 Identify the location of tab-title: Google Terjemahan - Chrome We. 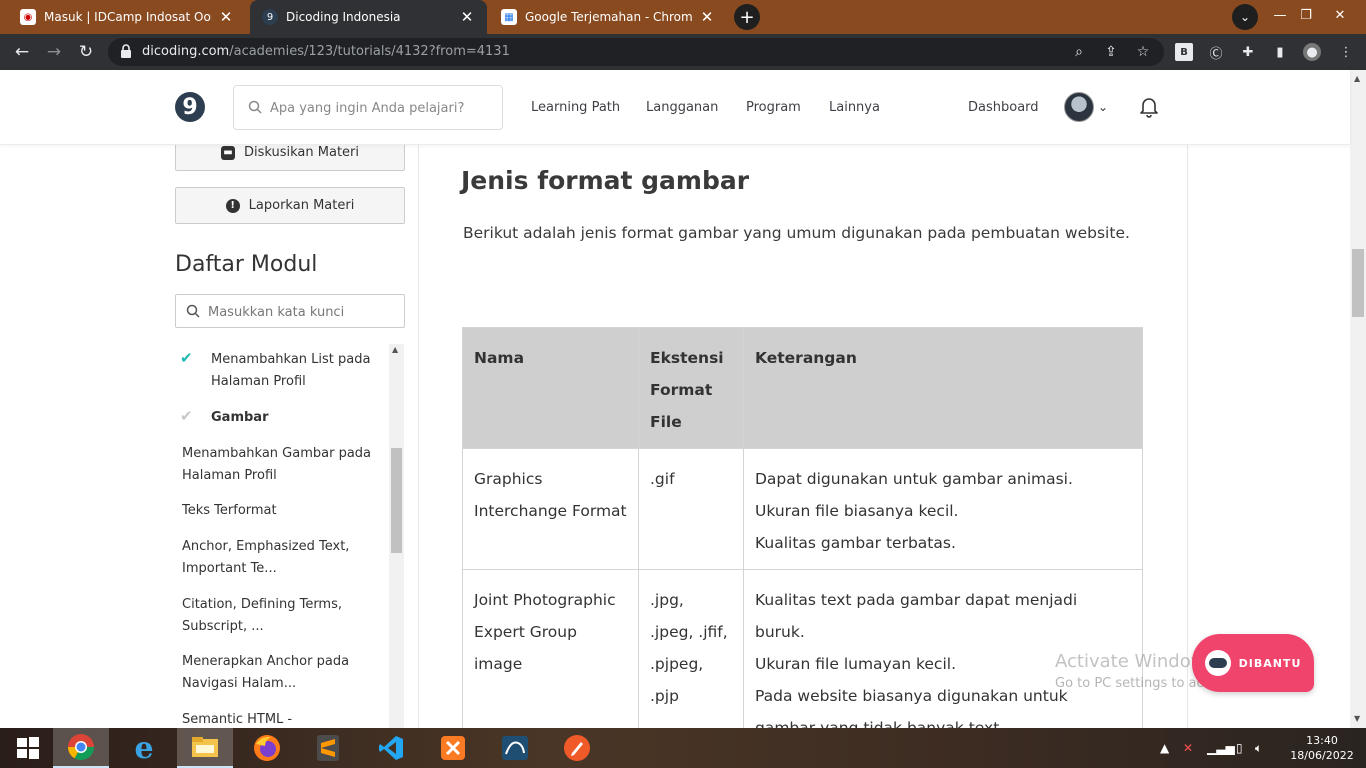
(609, 17).